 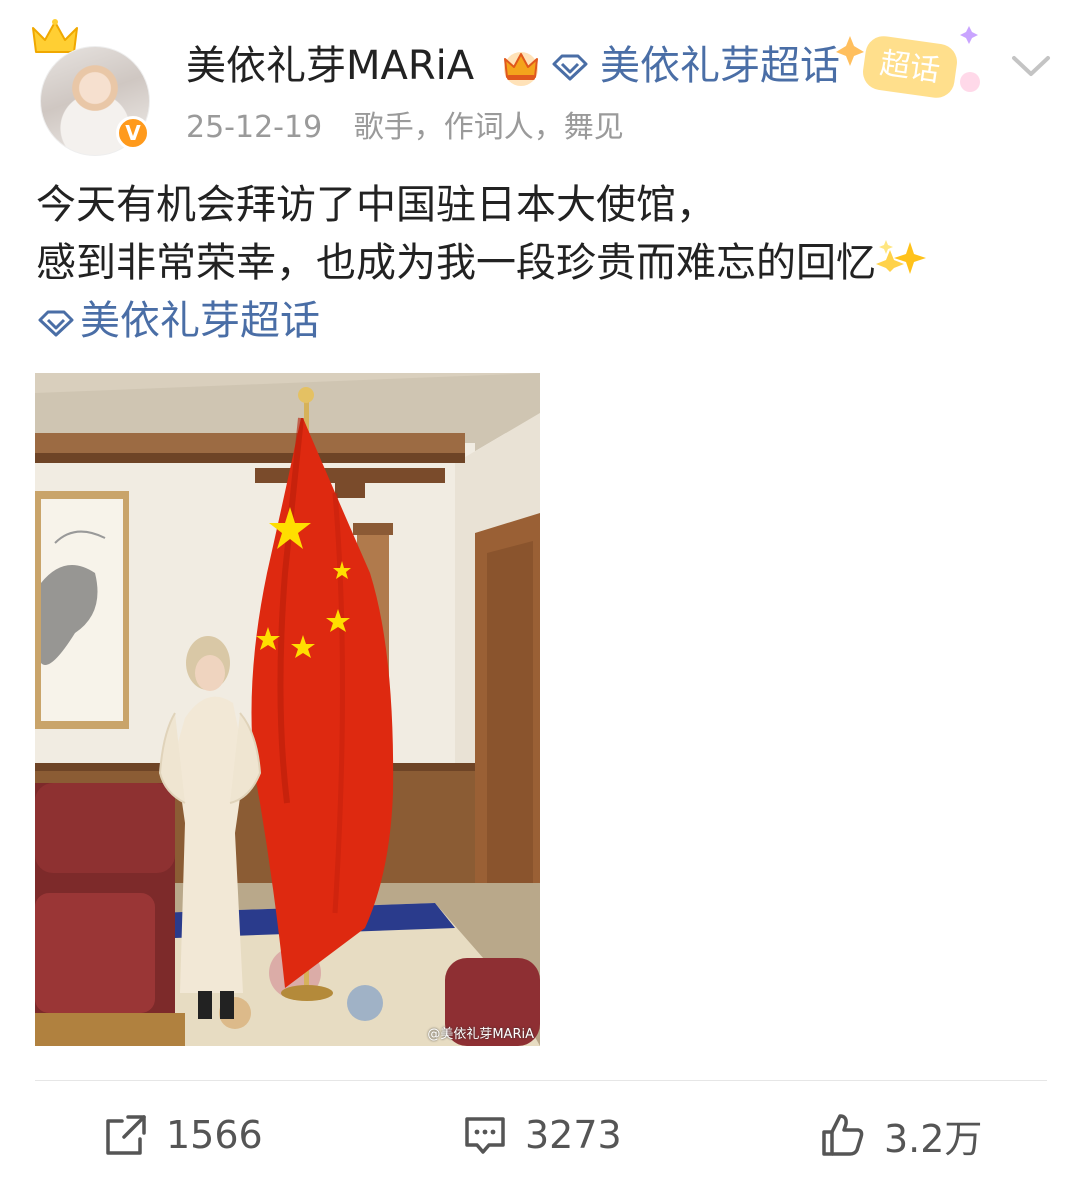 I want to click on post-text-line-2: 感到非常荣幸，也成为我一段珍贵而难忘的回忆, so click(x=546, y=263).